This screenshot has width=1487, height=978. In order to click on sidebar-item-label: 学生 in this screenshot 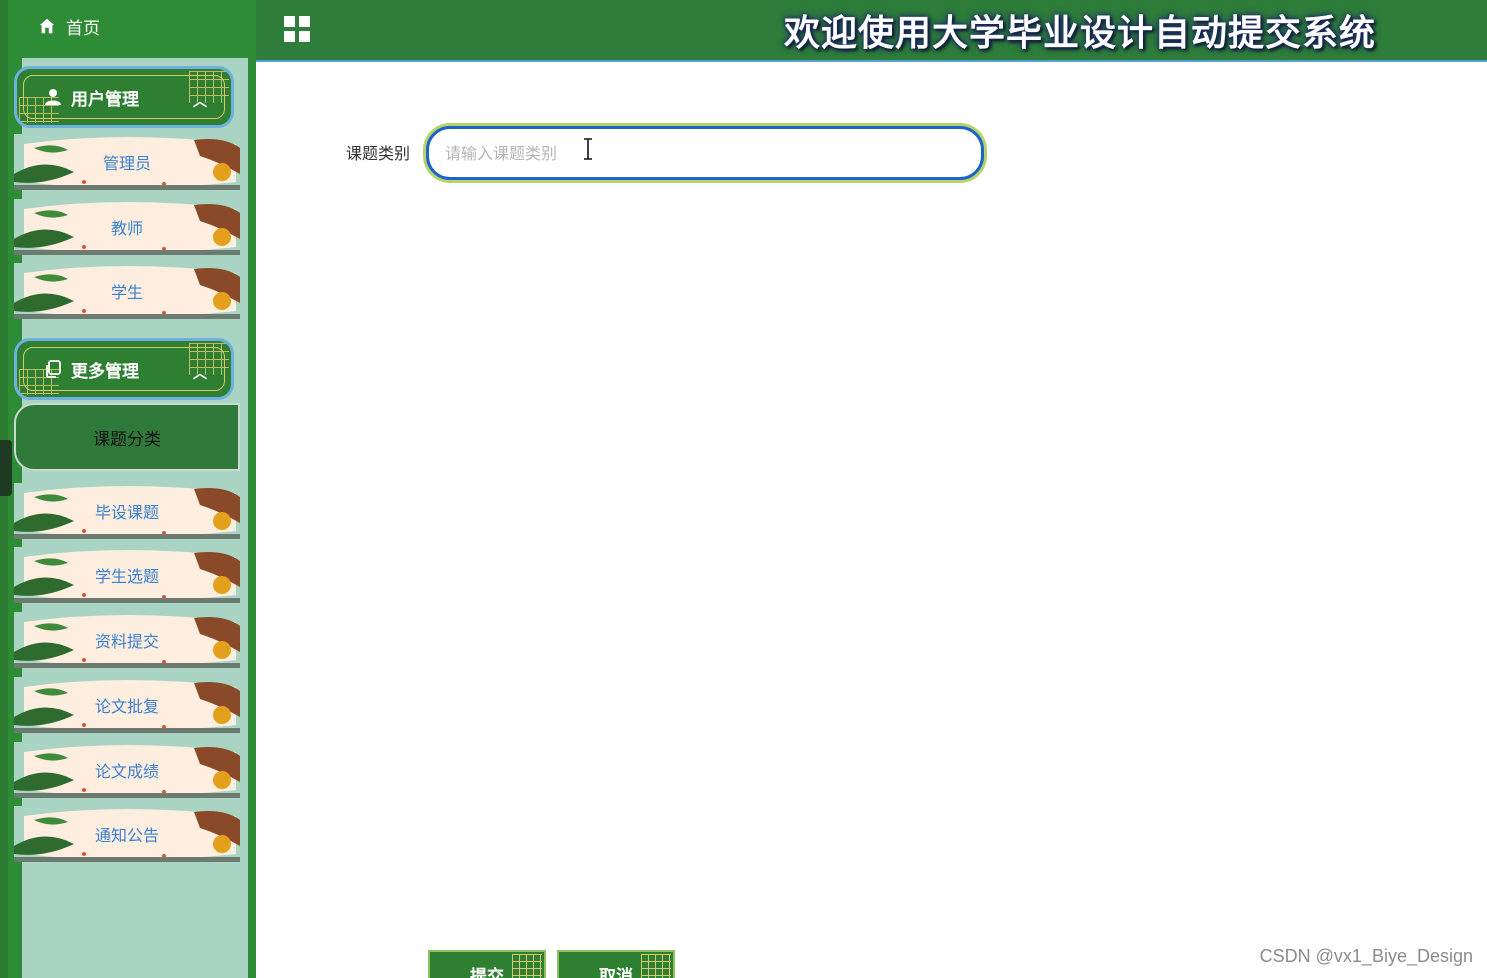, I will do `click(126, 292)`.